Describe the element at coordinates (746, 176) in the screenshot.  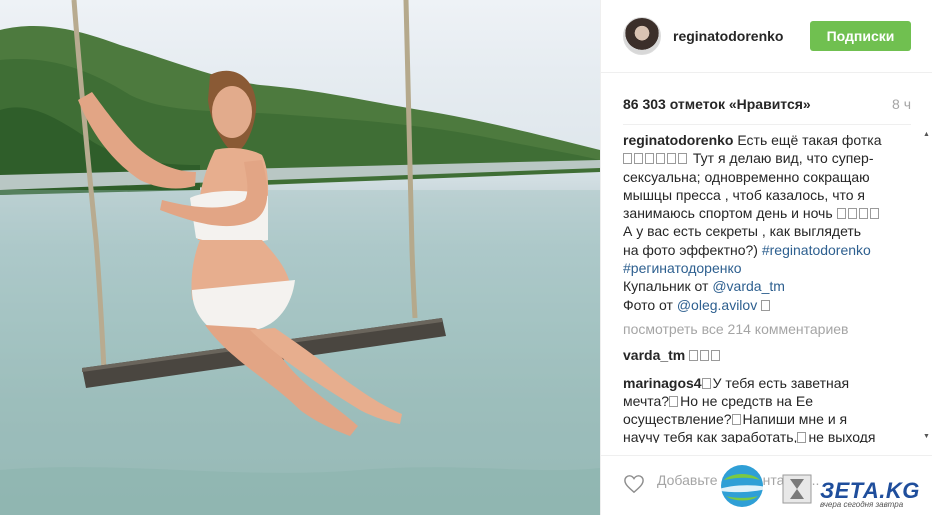
I see `caption-text-line: сексуальна; одновременно сокращаю` at that location.